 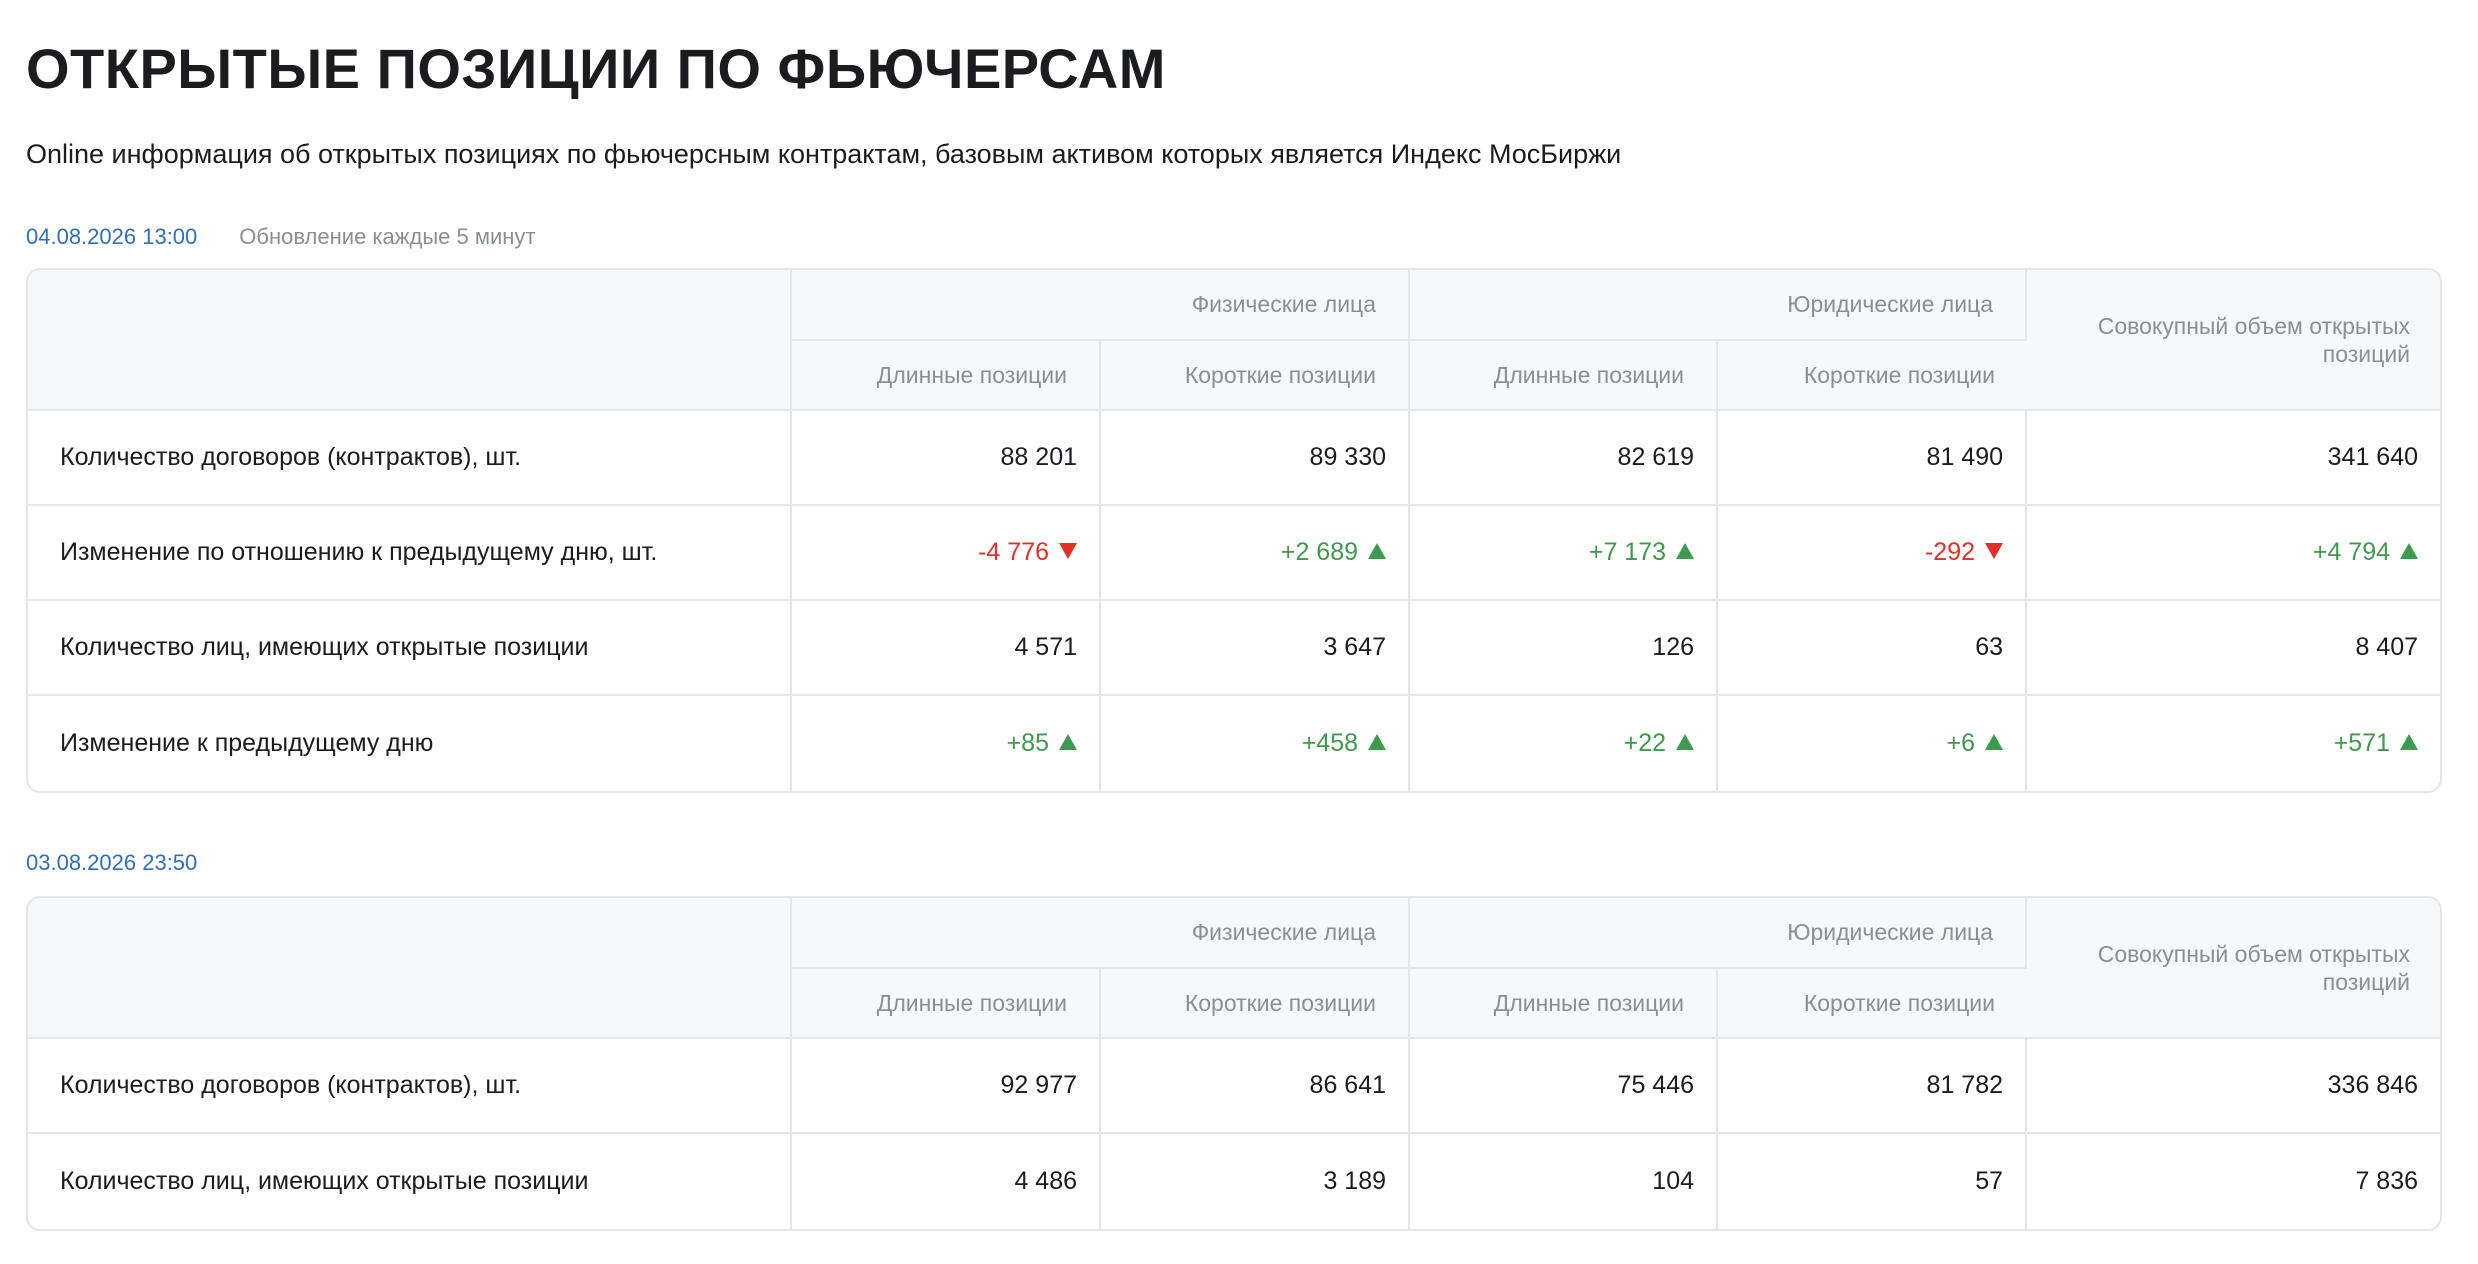 What do you see at coordinates (1627, 552) in the screenshot?
I see `change-value: +7 173` at bounding box center [1627, 552].